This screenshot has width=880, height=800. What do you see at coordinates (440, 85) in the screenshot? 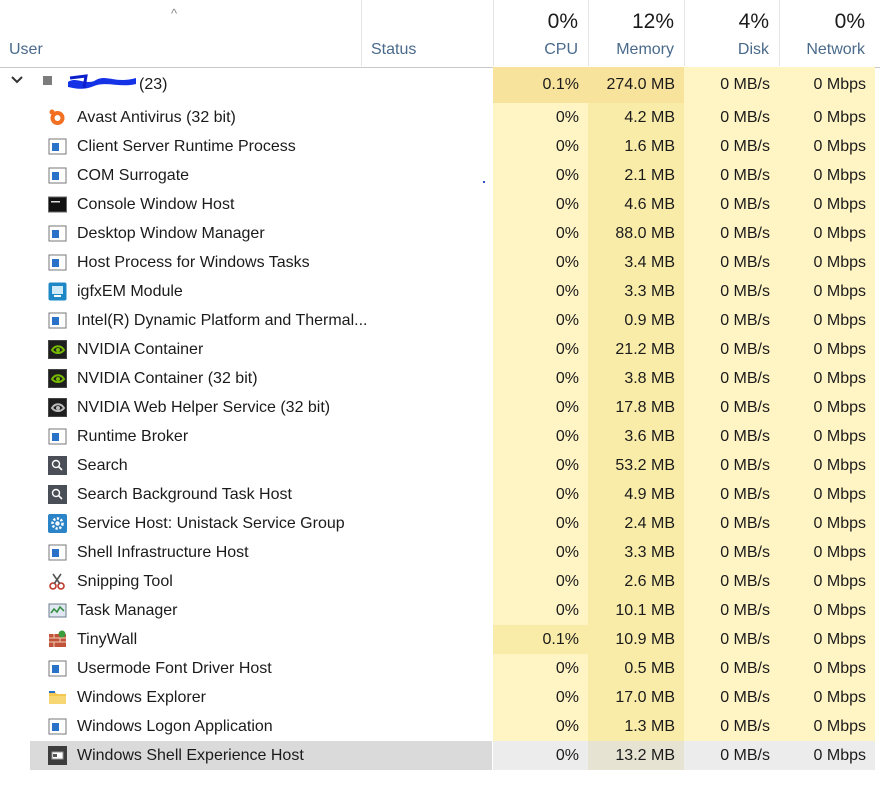
I see `user-group-row: (23) 0.1% 274.0 MB 0 MB/s 0 Mbps` at bounding box center [440, 85].